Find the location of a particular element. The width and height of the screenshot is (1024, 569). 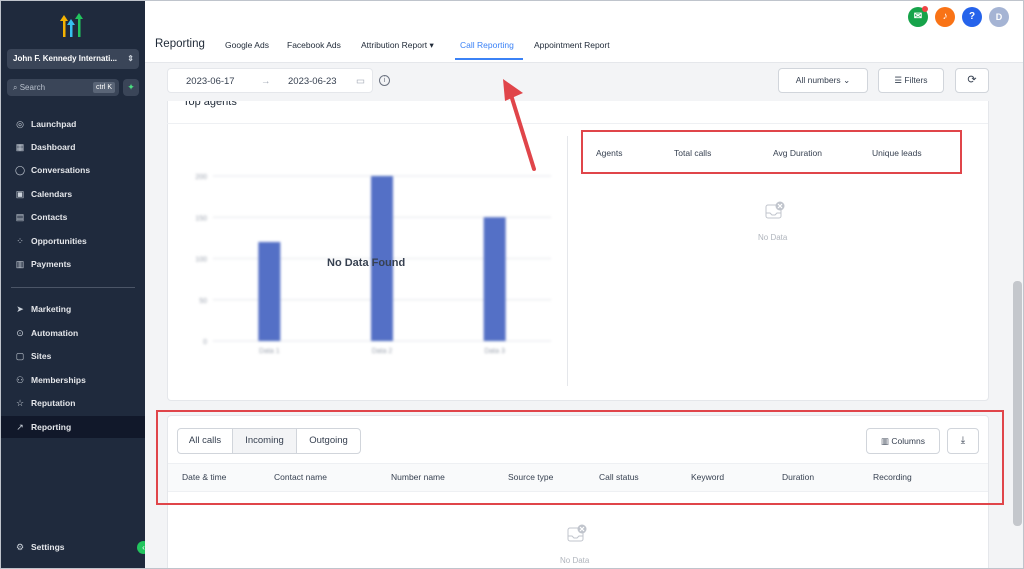

sidebar-item-label: Reporting is located at coordinates (51, 427).